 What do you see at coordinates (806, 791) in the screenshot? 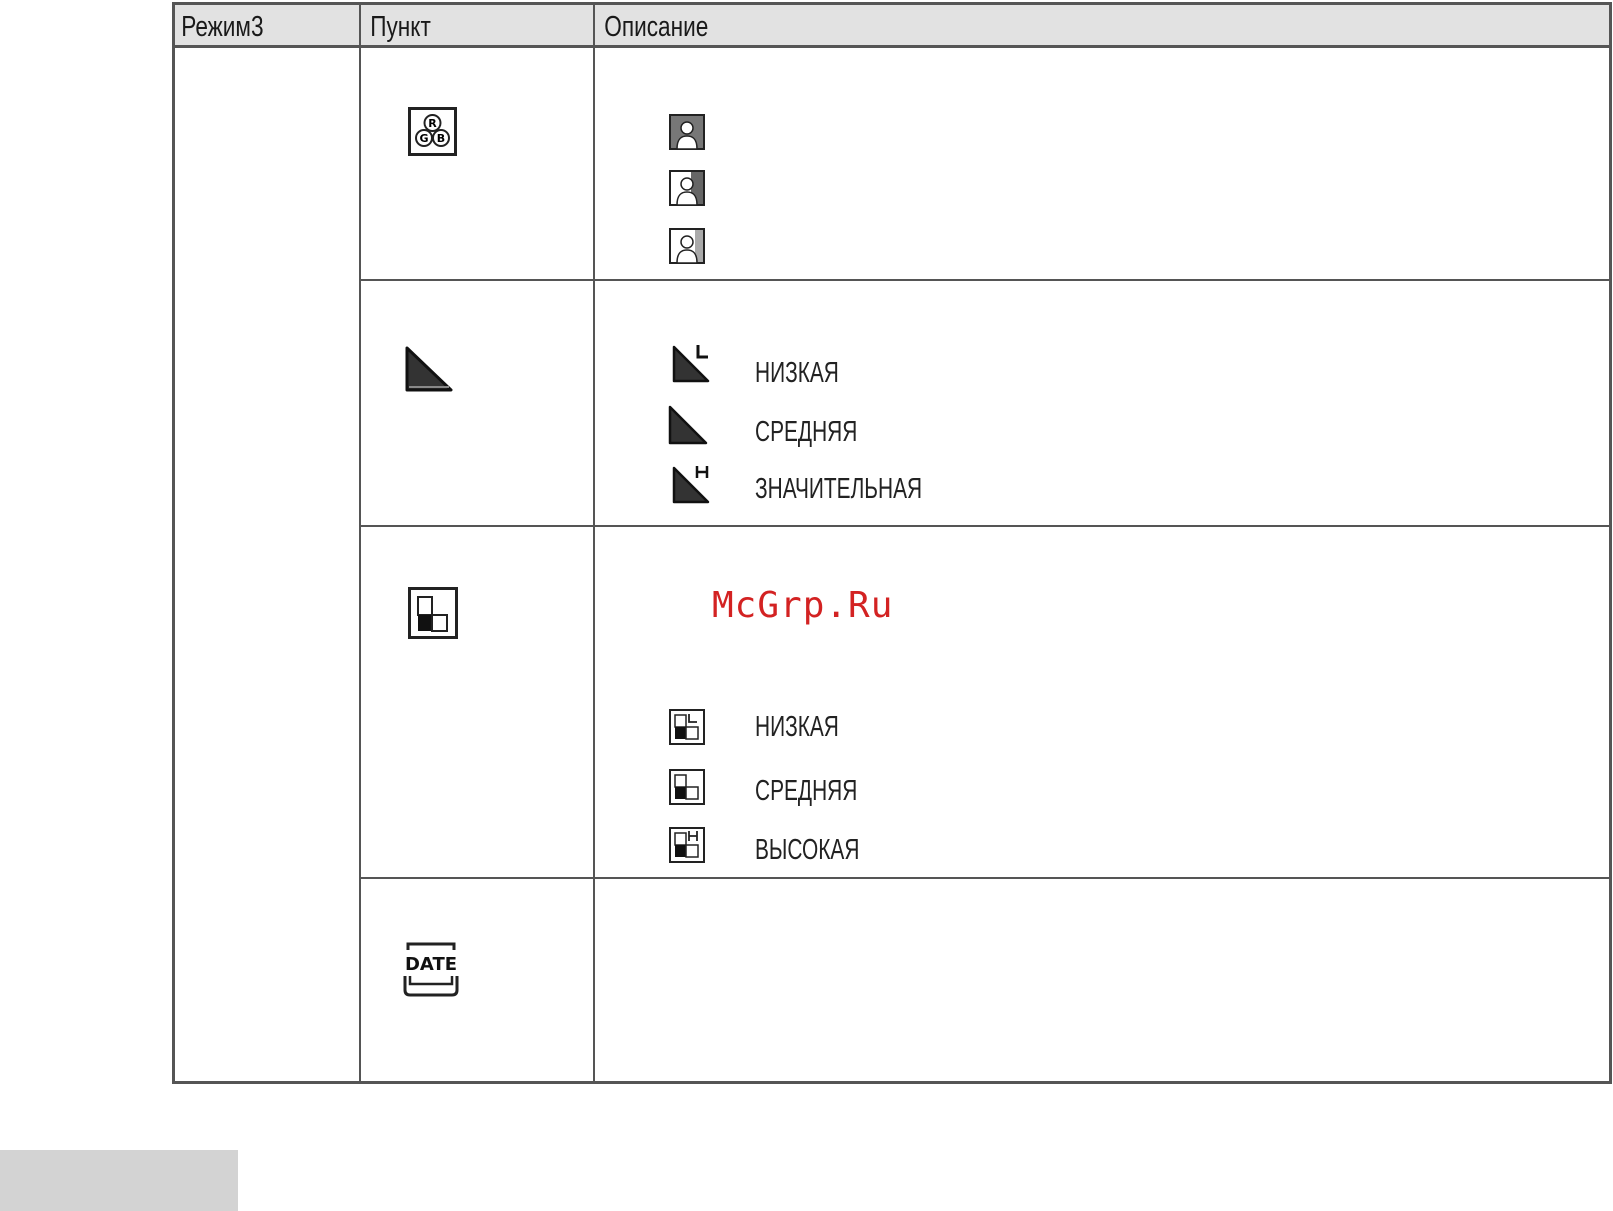
I see `contrast-mid-label: СРЕДНЯЯ` at bounding box center [806, 791].